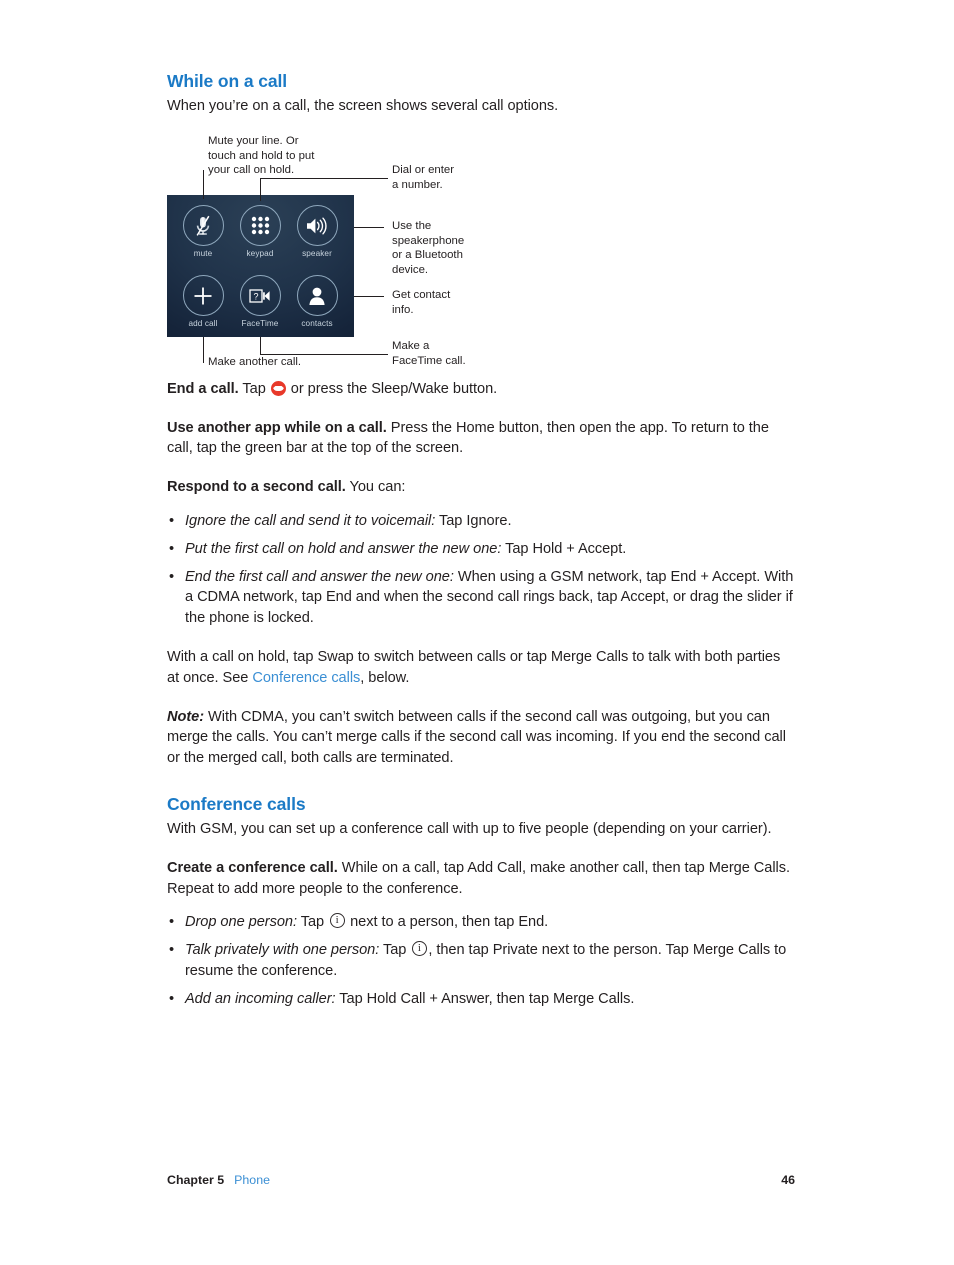 Image resolution: width=954 pixels, height=1265 pixels. I want to click on footer-chapter: Chapter 5, so click(196, 1180).